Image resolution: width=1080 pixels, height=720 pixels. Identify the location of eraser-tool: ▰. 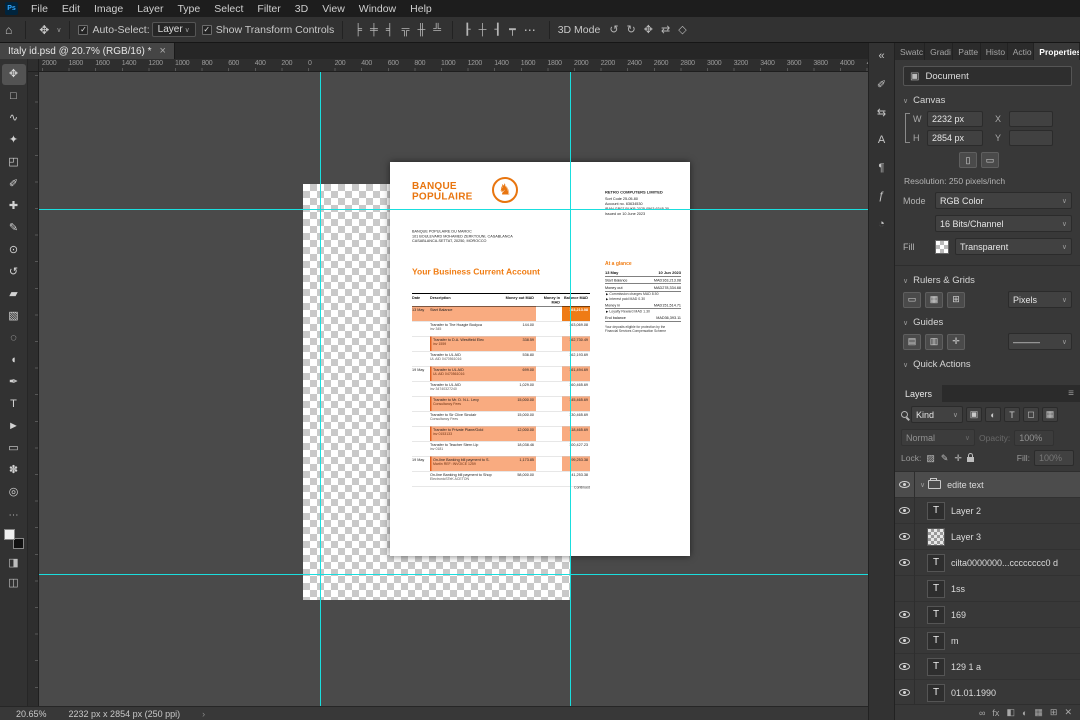
(14, 294).